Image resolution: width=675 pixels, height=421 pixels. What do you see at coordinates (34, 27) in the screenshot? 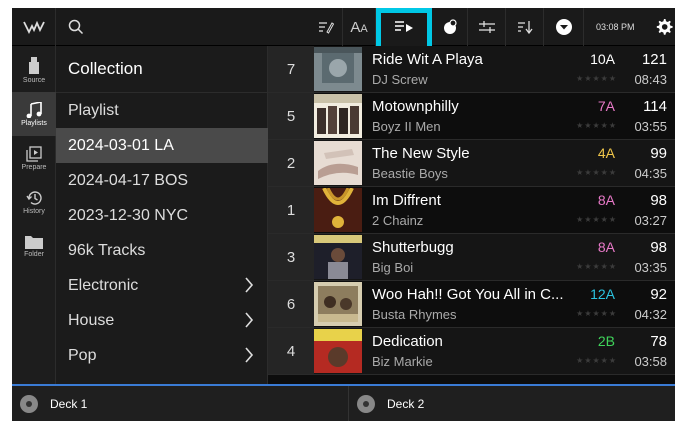
I see `brand-logo-icon` at bounding box center [34, 27].